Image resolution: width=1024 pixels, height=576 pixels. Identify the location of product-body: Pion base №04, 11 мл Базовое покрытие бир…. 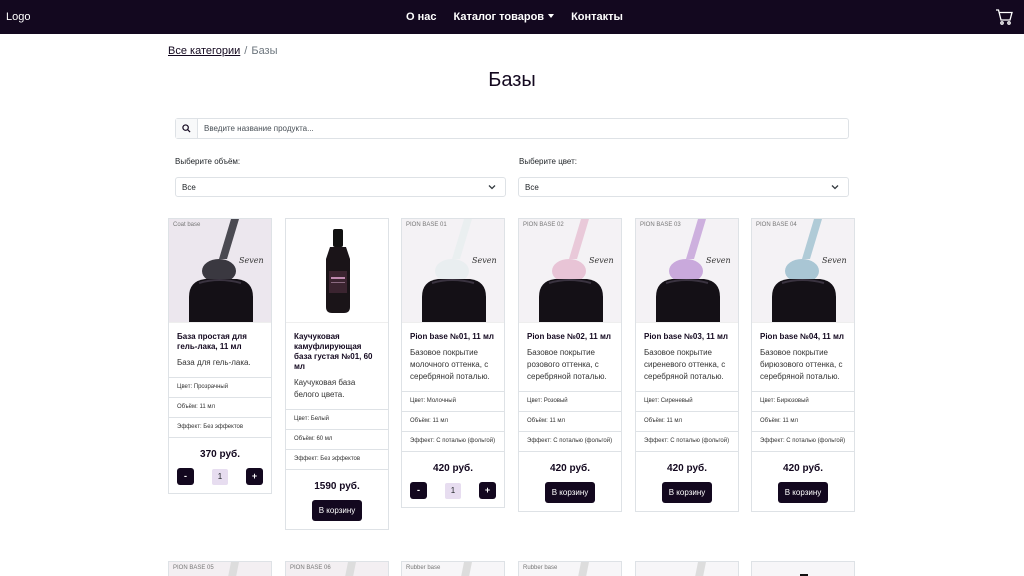
(803, 355).